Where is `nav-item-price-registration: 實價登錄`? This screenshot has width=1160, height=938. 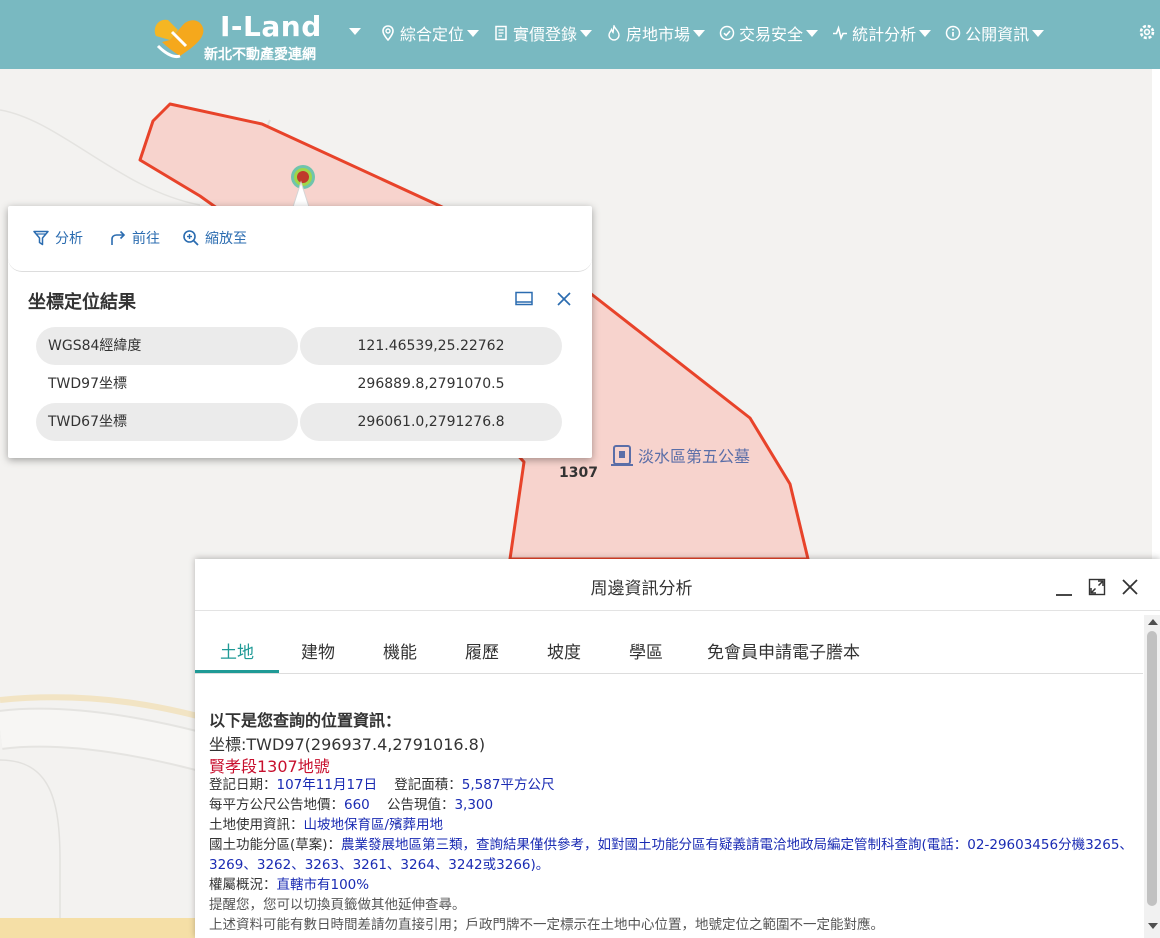 nav-item-price-registration: 實價登錄 is located at coordinates (543, 33).